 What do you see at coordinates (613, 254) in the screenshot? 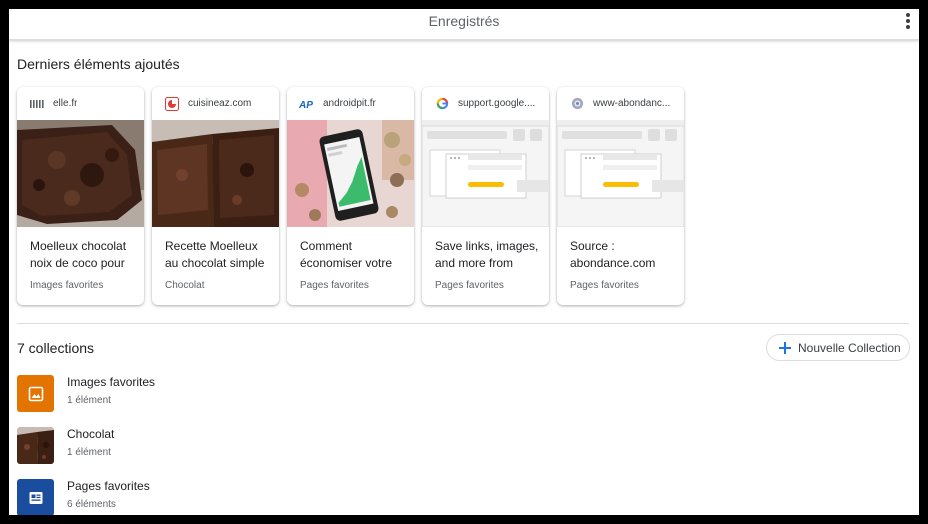
I see `card-title: Source : abondance.com` at bounding box center [613, 254].